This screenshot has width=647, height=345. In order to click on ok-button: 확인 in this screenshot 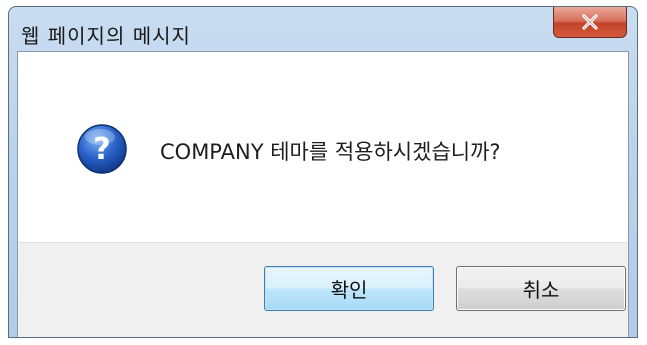, I will do `click(349, 288)`.